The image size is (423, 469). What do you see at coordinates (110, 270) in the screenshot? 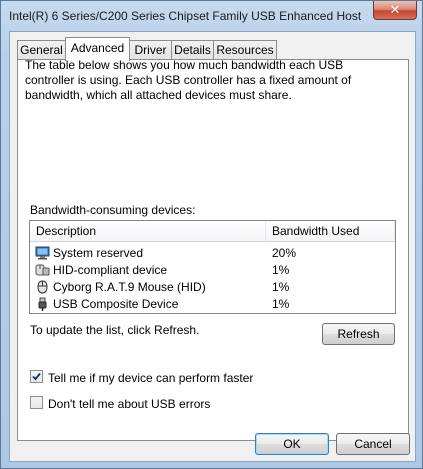
I see `device-name: HID-compliant device` at bounding box center [110, 270].